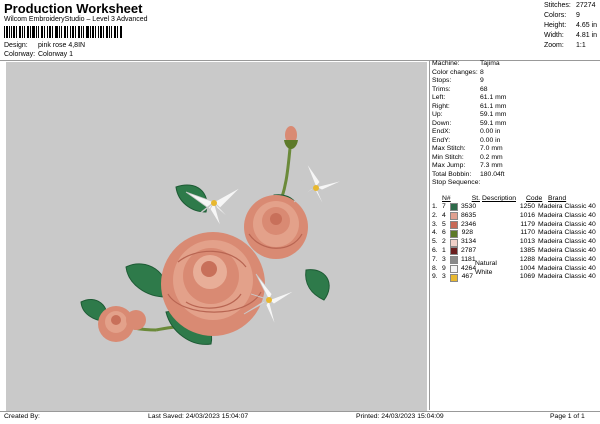 The height and width of the screenshot is (424, 600). Describe the element at coordinates (444, 224) in the screenshot. I see `needle-number: 5` at that location.